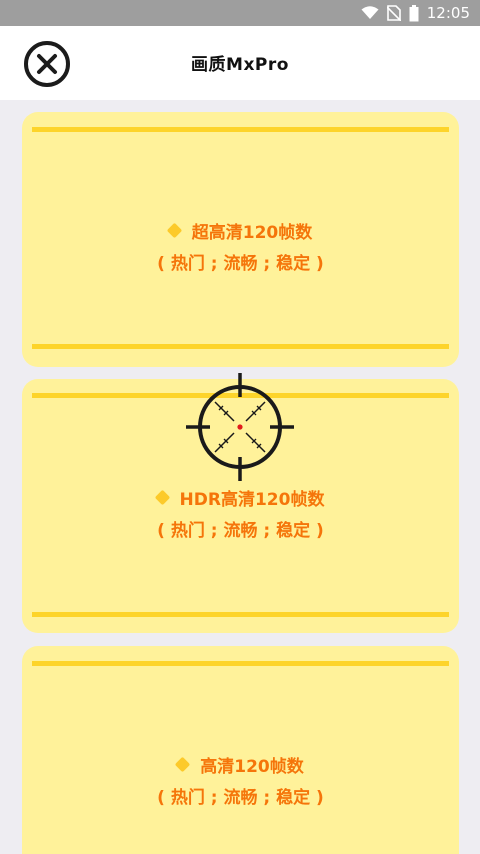 The width and height of the screenshot is (480, 854). Describe the element at coordinates (252, 500) in the screenshot. I see `option-label: HDR高清120帧数` at that location.